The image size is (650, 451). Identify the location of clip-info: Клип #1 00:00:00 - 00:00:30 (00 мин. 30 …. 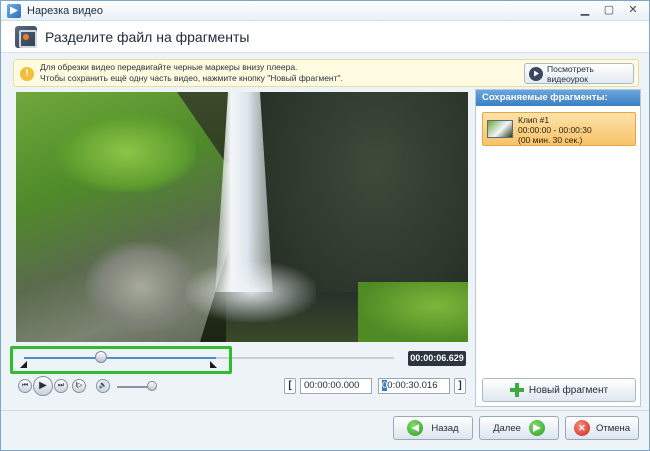
(555, 130).